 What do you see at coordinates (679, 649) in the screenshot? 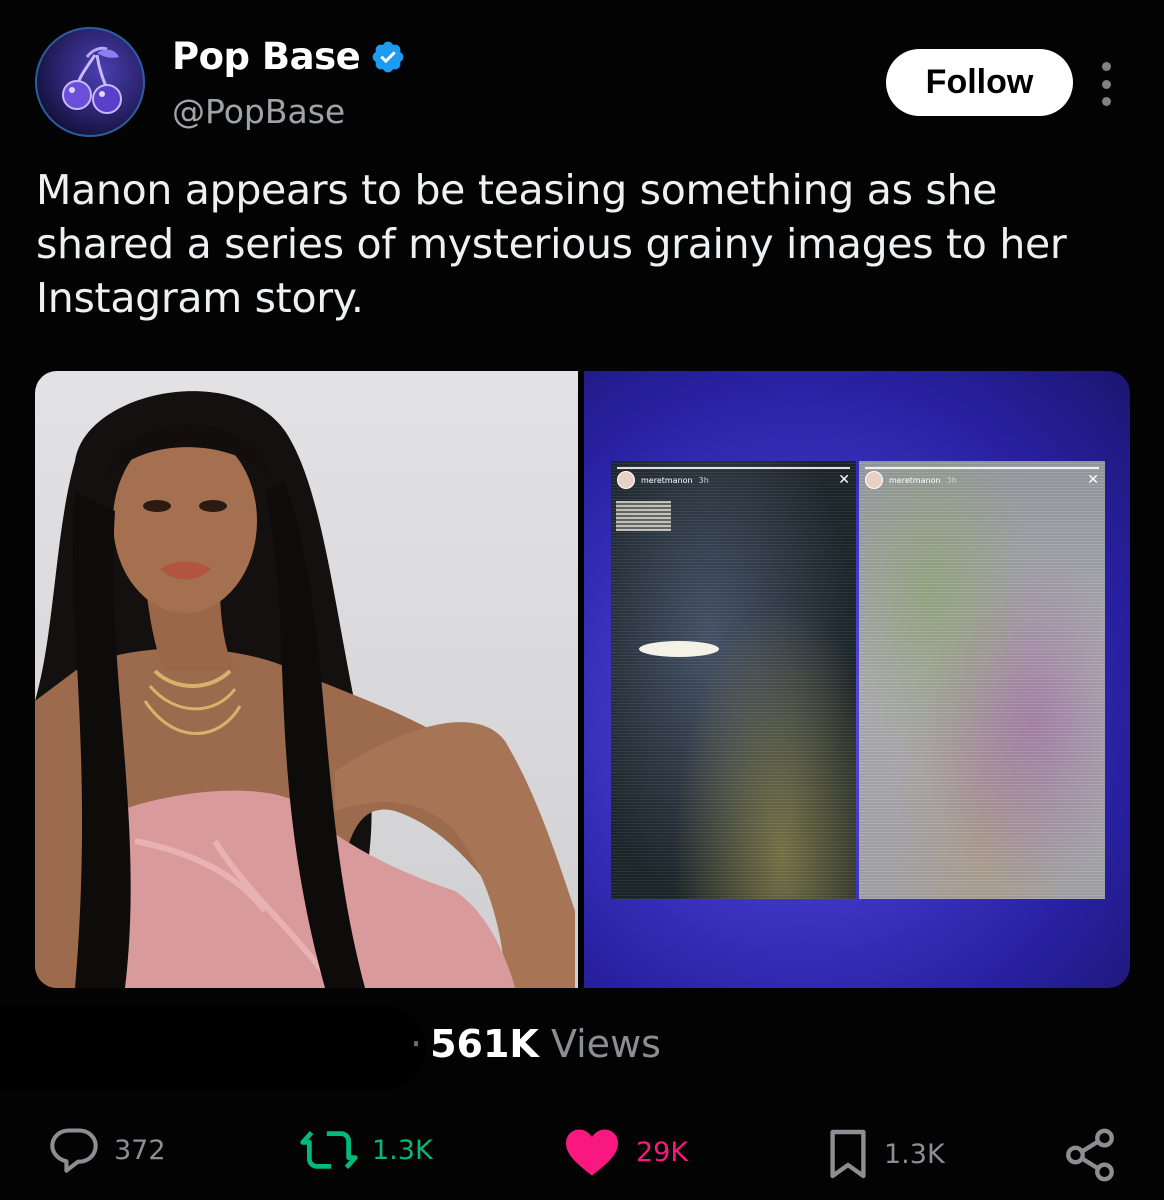
I see `light-blob` at bounding box center [679, 649].